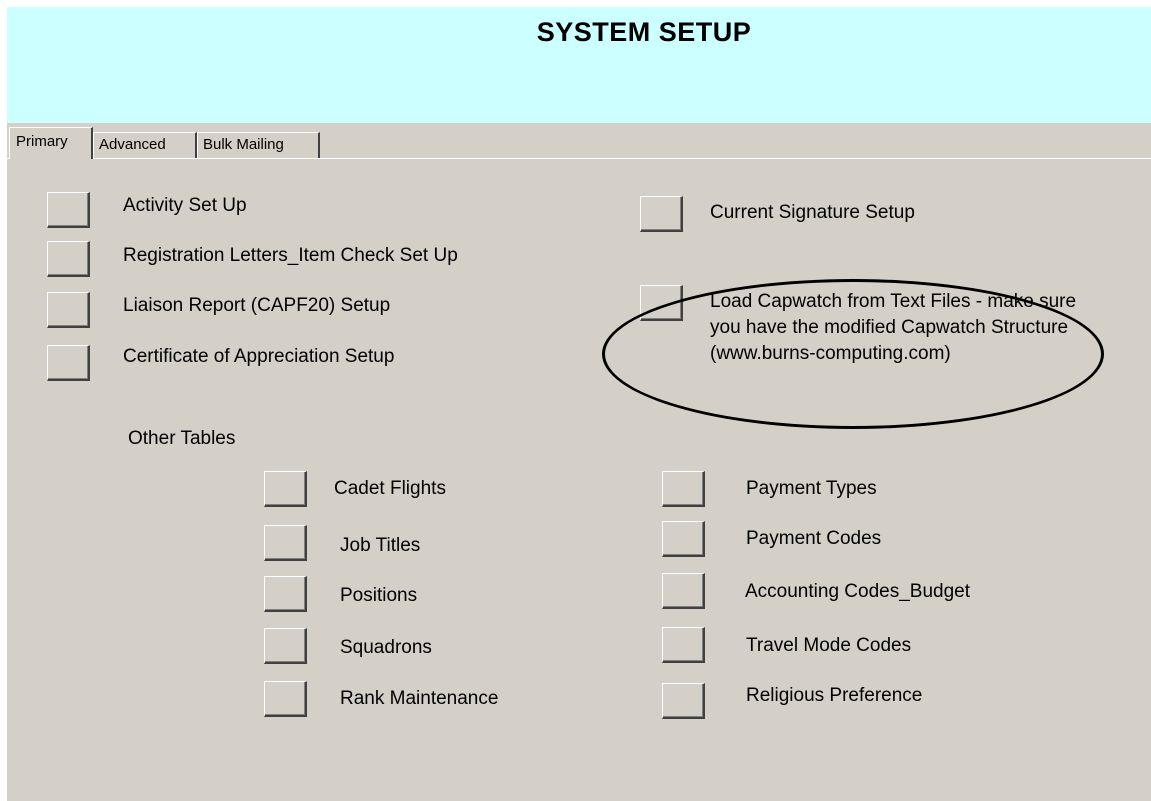 This screenshot has width=1151, height=801. Describe the element at coordinates (145, 145) in the screenshot. I see `tab-advanced: Advanced` at that location.